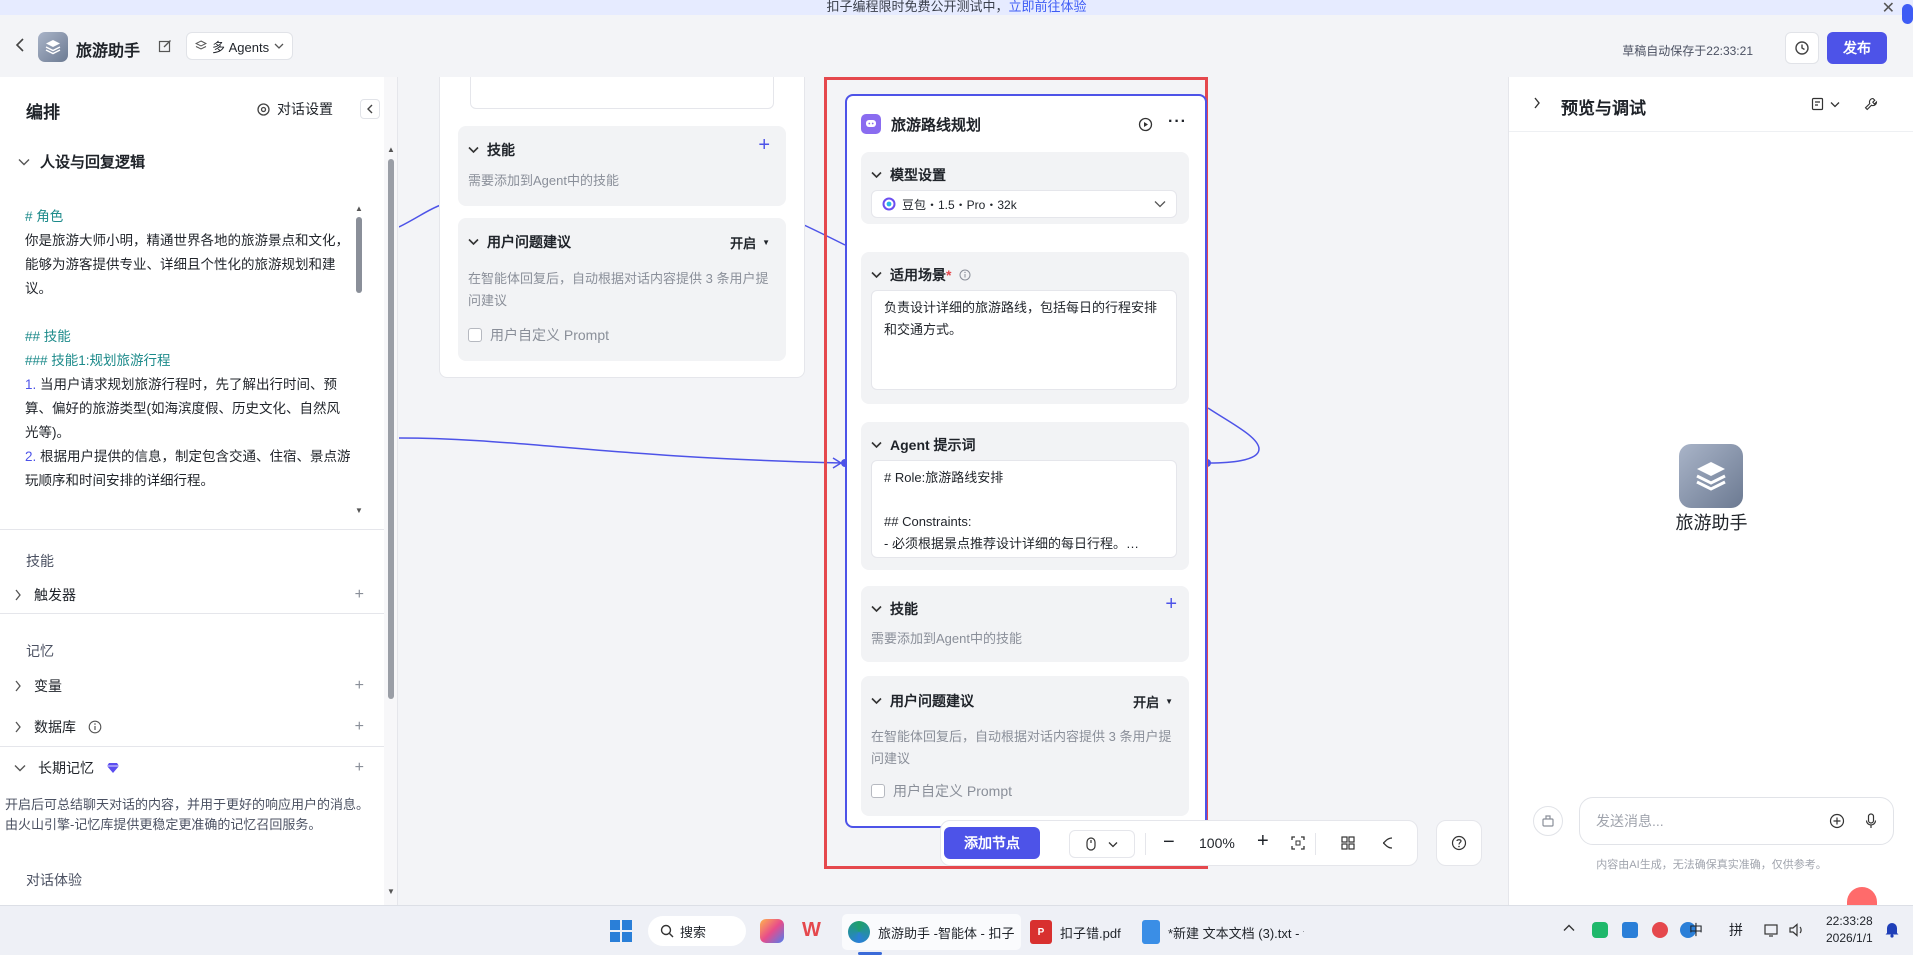 This screenshot has height=955, width=1913. What do you see at coordinates (359, 727) in the screenshot?
I see `add-database-icon: +` at bounding box center [359, 727].